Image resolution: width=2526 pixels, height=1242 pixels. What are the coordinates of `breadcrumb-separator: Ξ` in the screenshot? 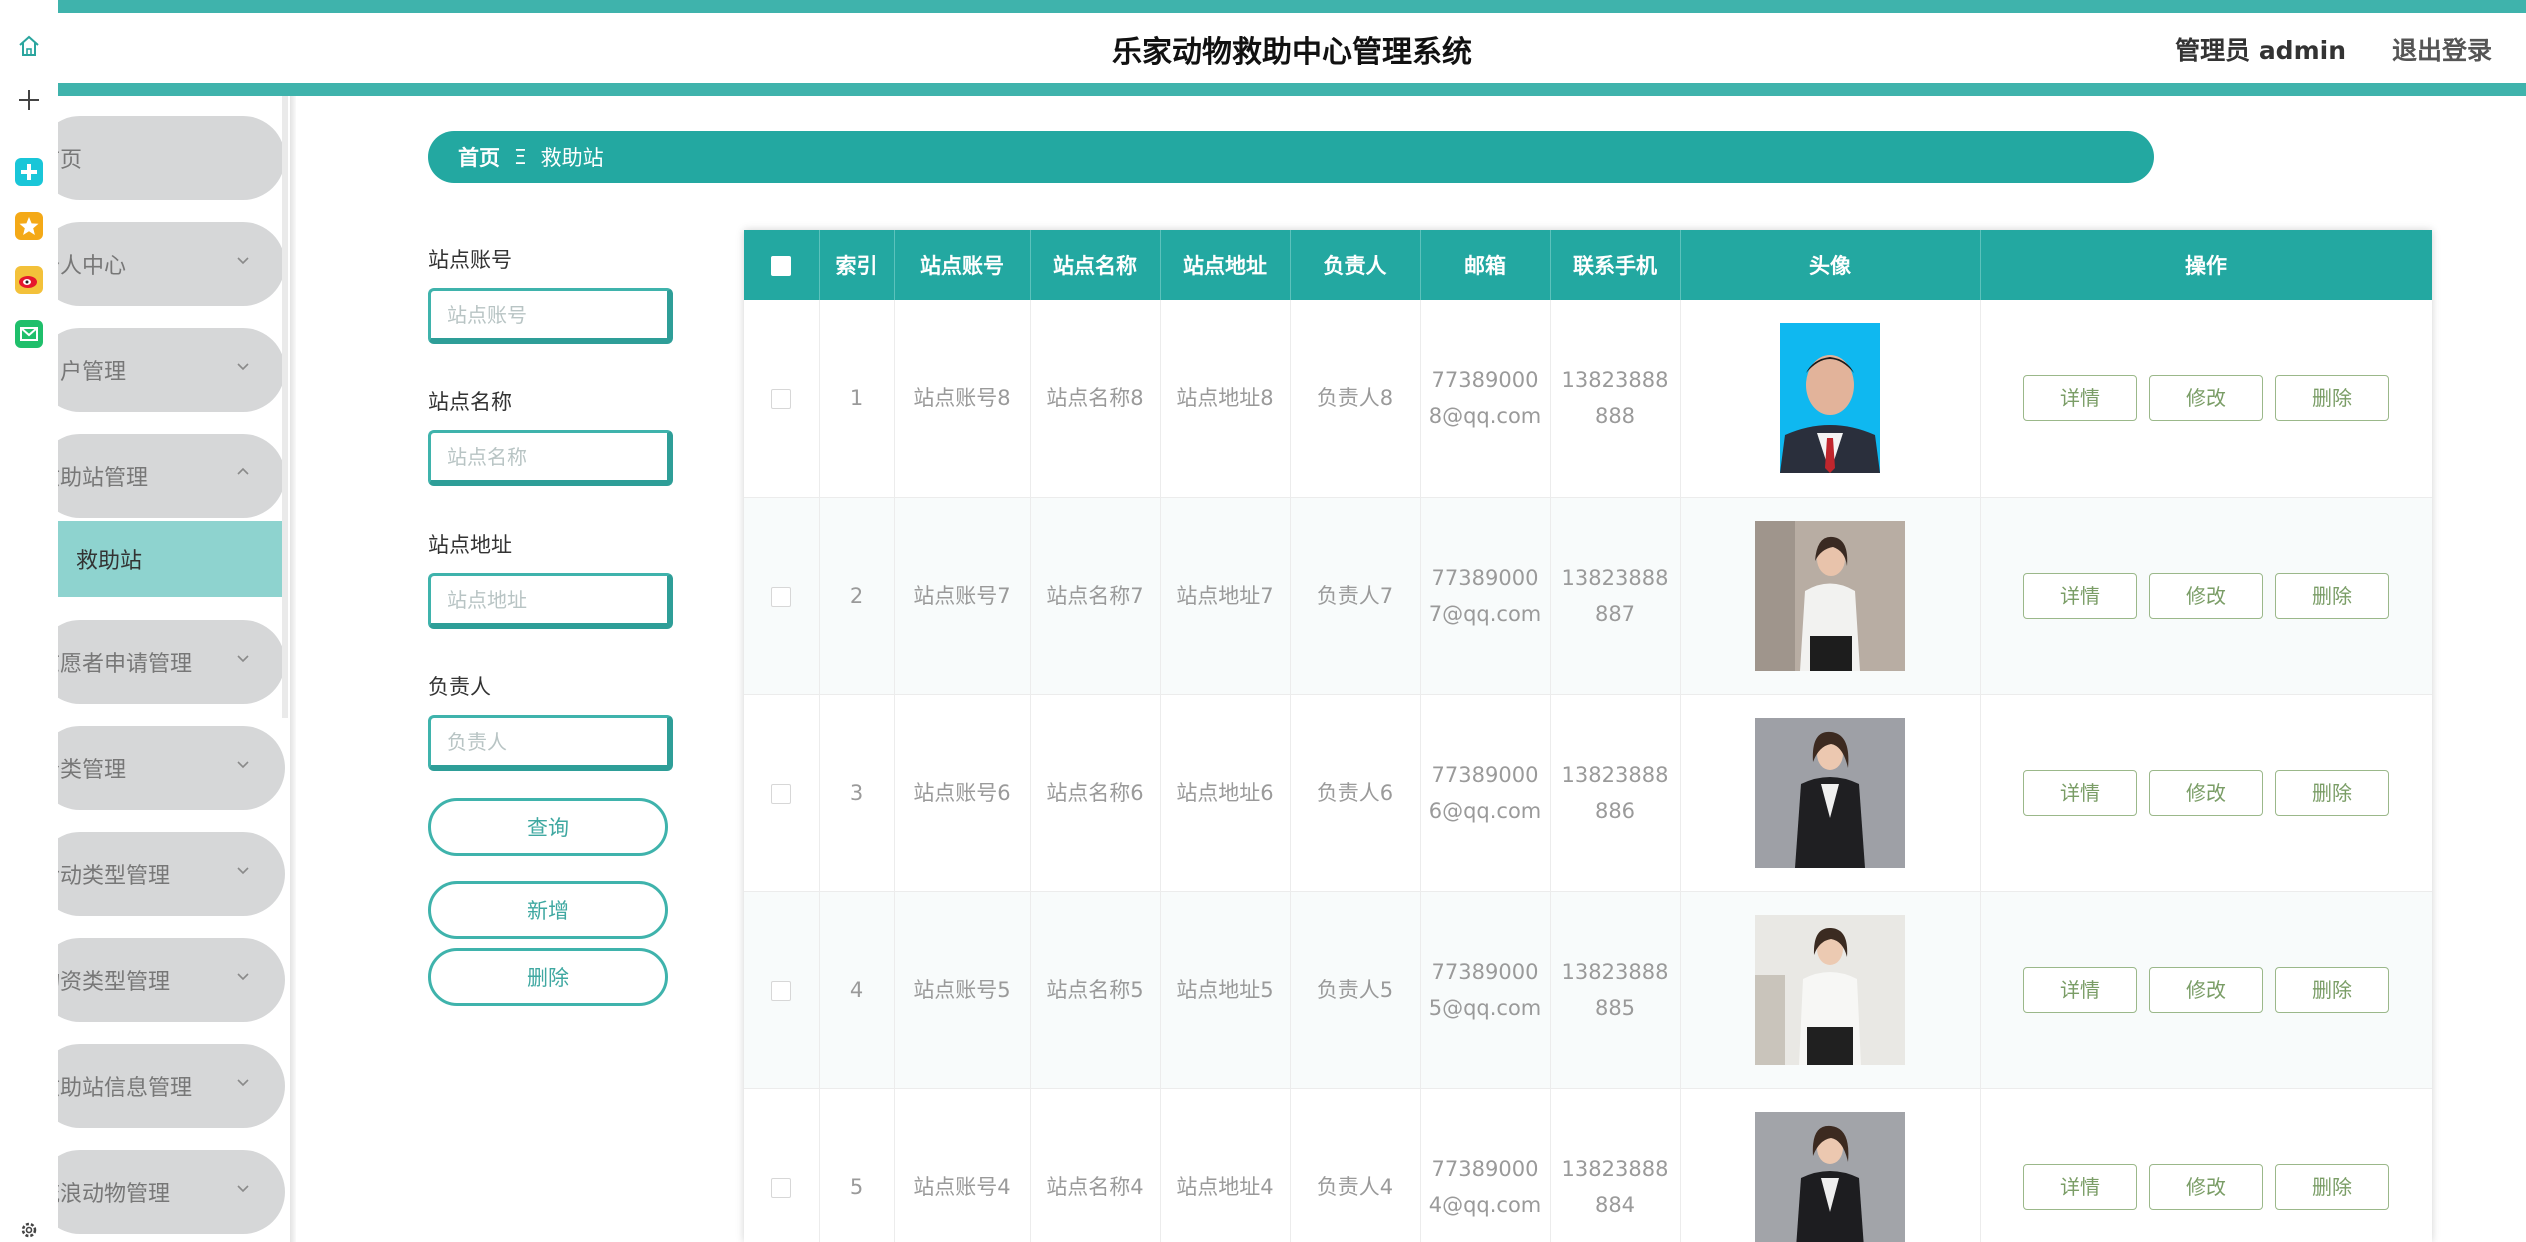 It's located at (520, 157).